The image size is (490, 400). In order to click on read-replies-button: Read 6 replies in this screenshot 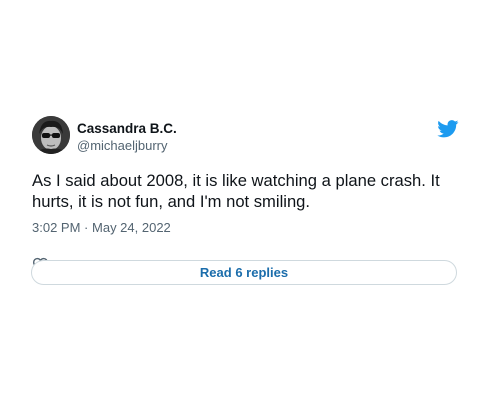, I will do `click(244, 272)`.